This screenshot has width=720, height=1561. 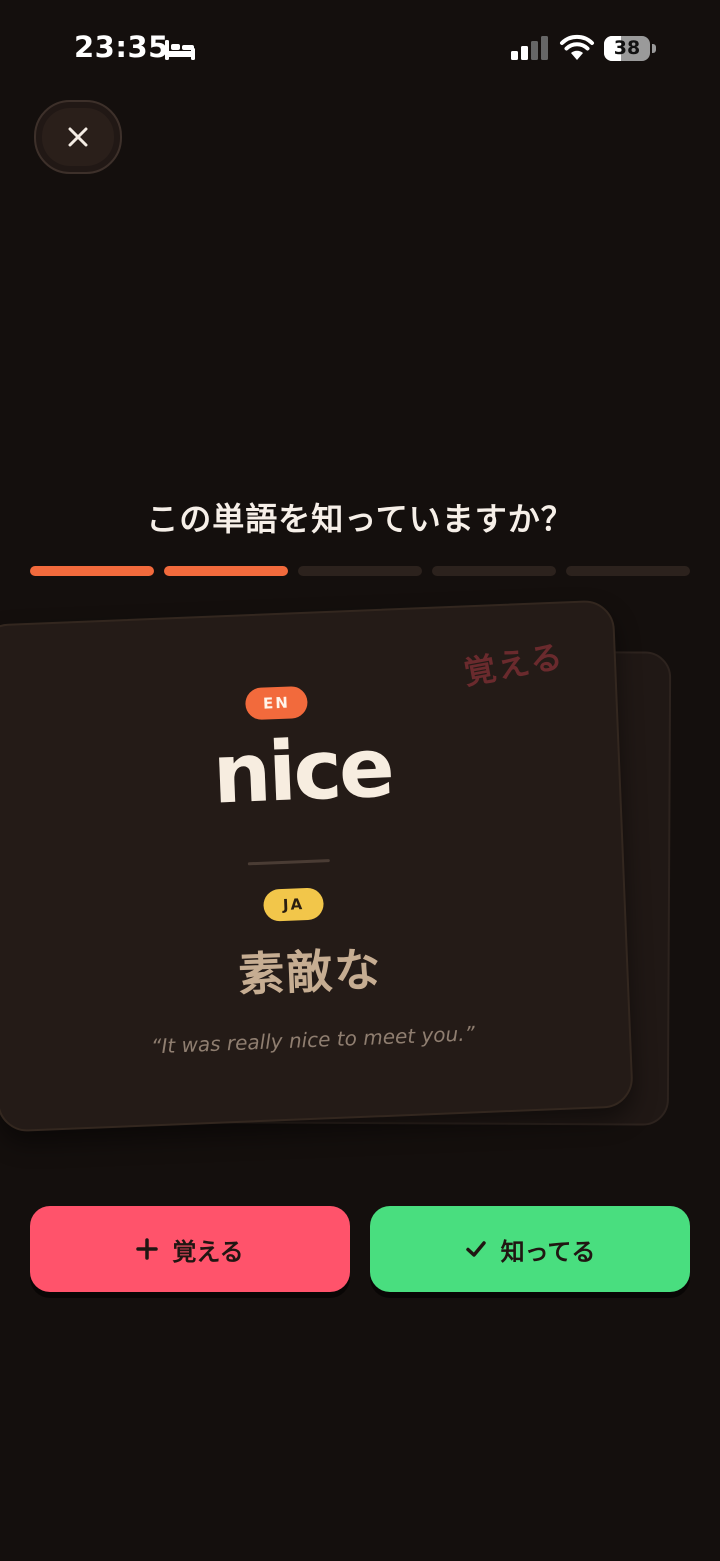 What do you see at coordinates (529, 48) in the screenshot?
I see `cellular-signal-icon` at bounding box center [529, 48].